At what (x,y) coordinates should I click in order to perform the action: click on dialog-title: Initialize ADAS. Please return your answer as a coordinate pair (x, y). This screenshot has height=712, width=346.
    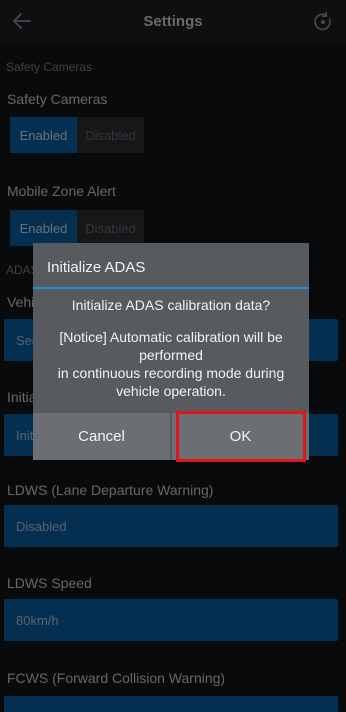
    Looking at the image, I should click on (96, 267).